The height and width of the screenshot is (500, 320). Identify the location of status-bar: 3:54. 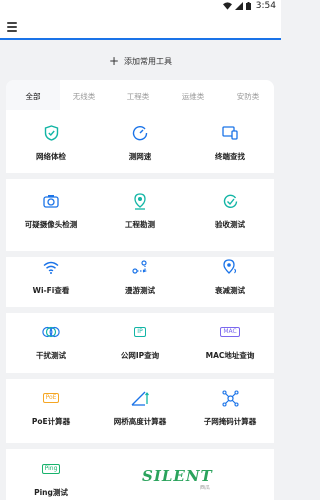
(140, 7).